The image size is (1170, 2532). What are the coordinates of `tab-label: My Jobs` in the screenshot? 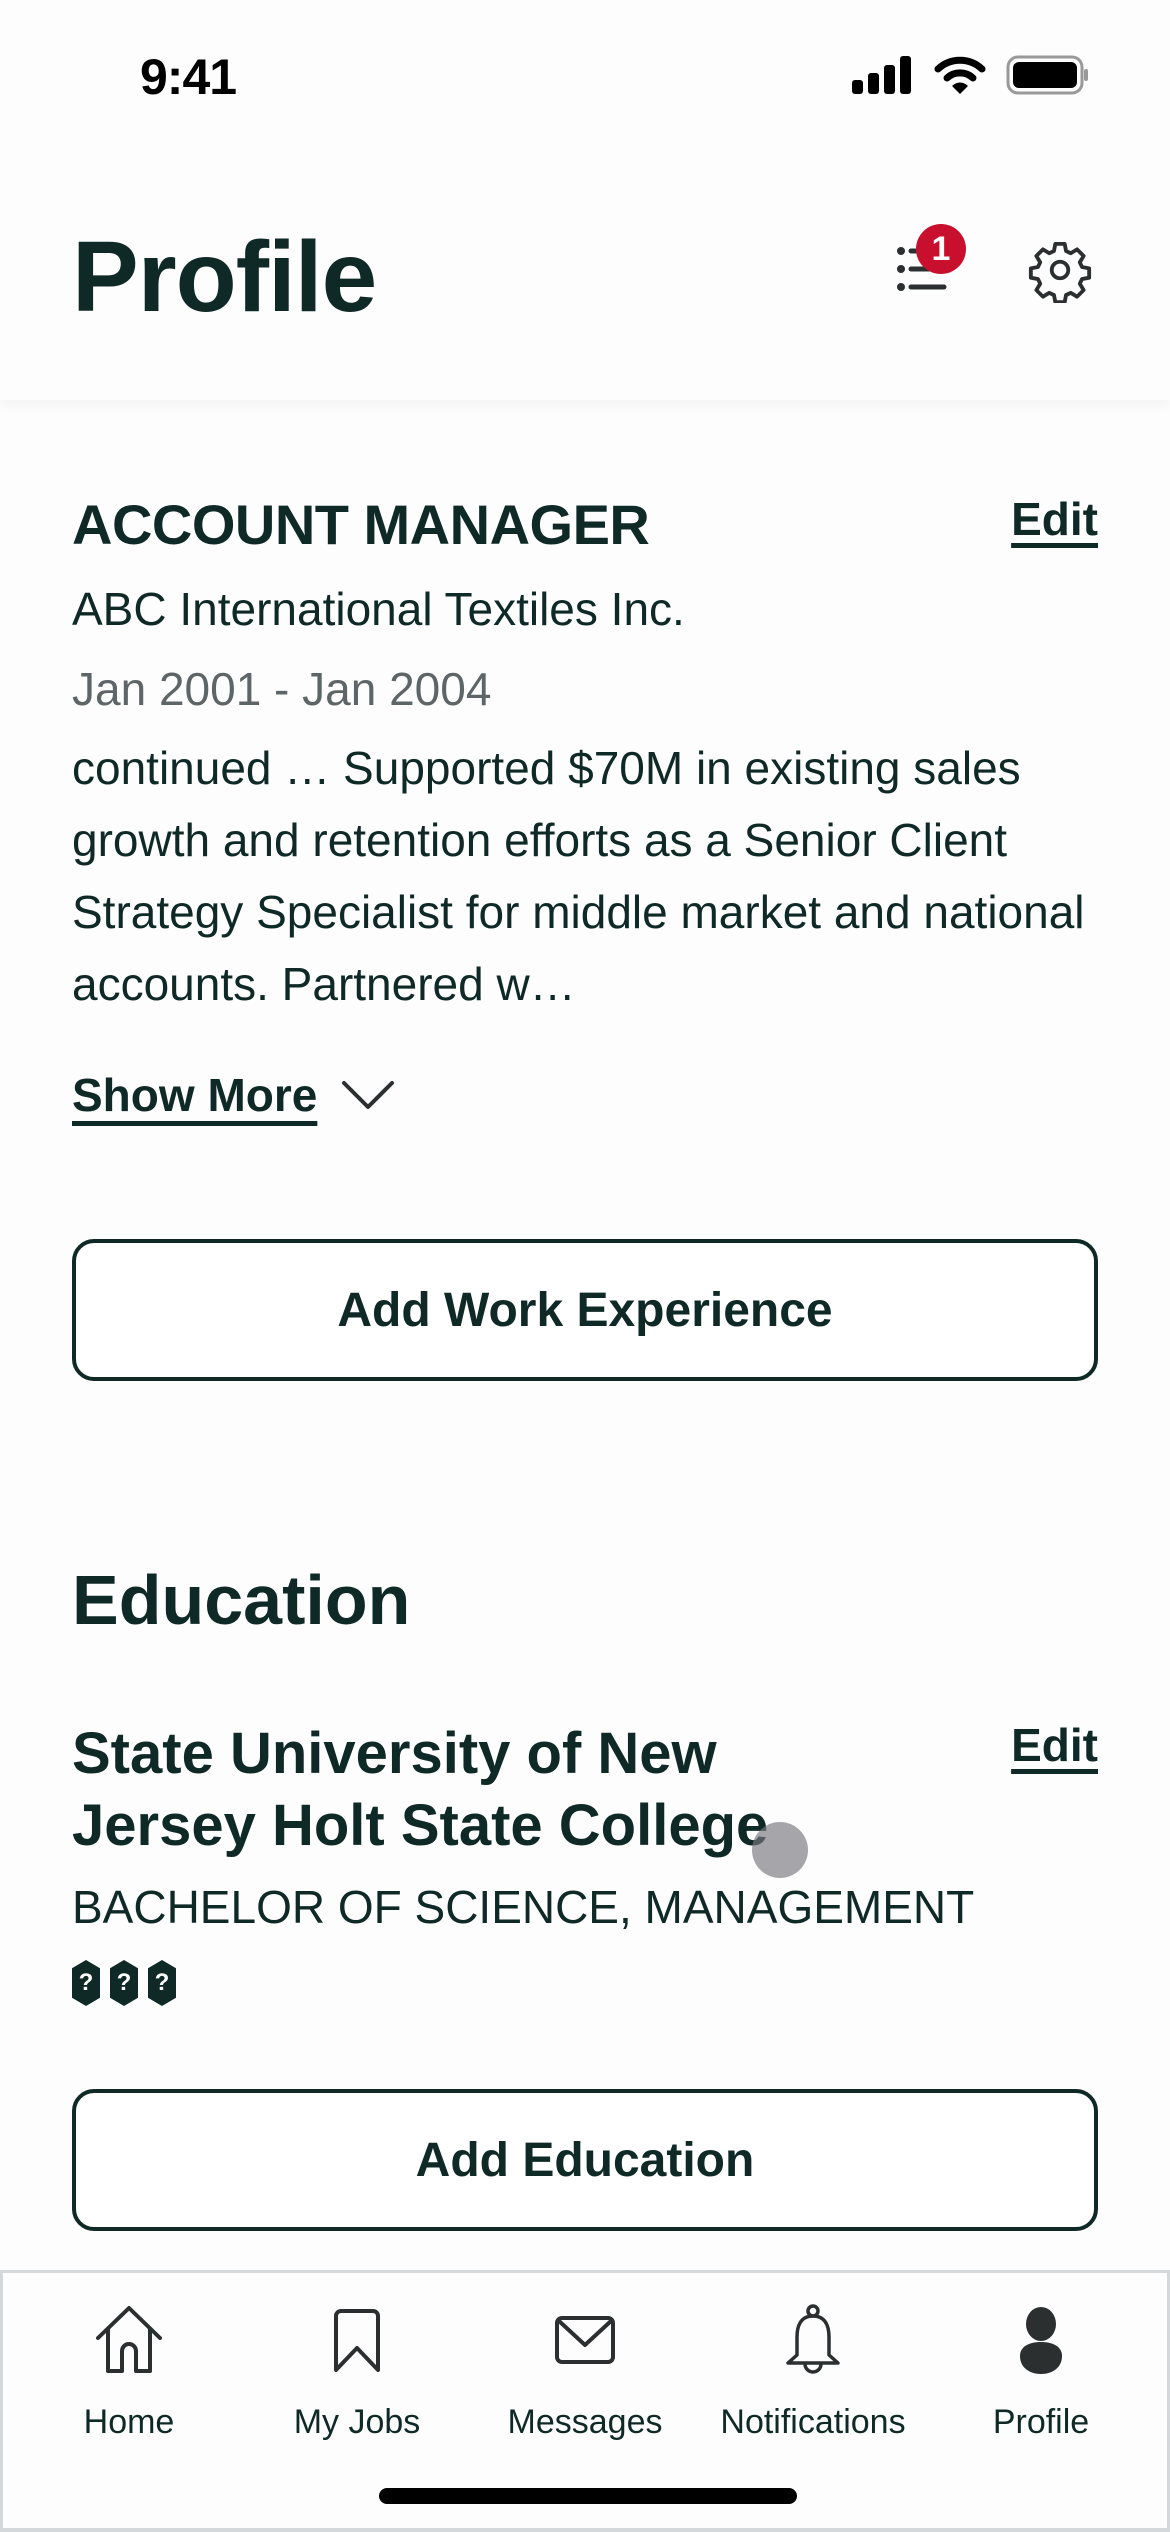 It's located at (357, 2422).